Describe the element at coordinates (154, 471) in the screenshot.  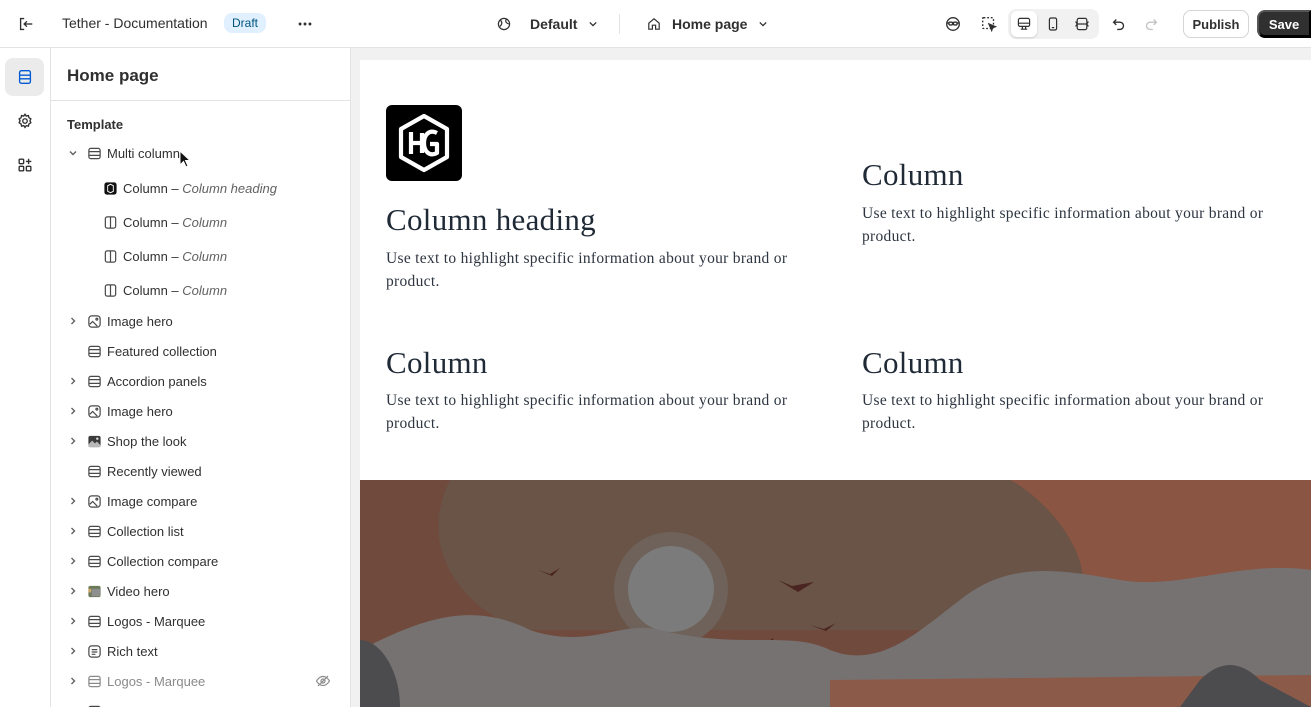
I see `tree-item-label: Recently viewed` at that location.